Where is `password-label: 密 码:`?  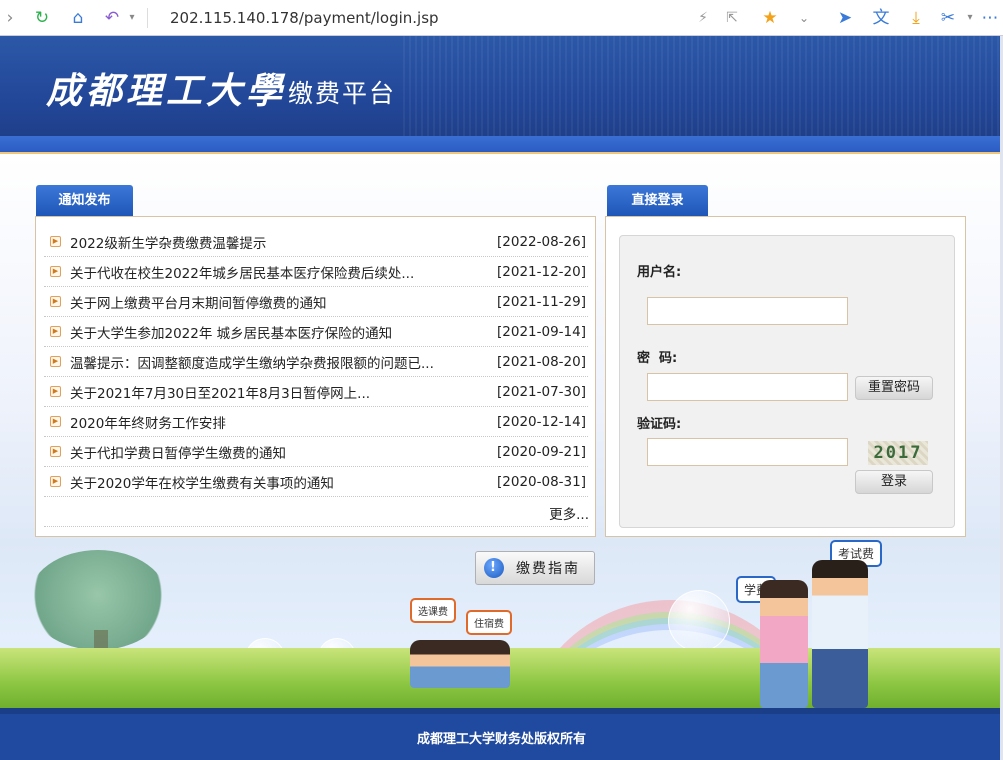 password-label: 密 码: is located at coordinates (657, 358).